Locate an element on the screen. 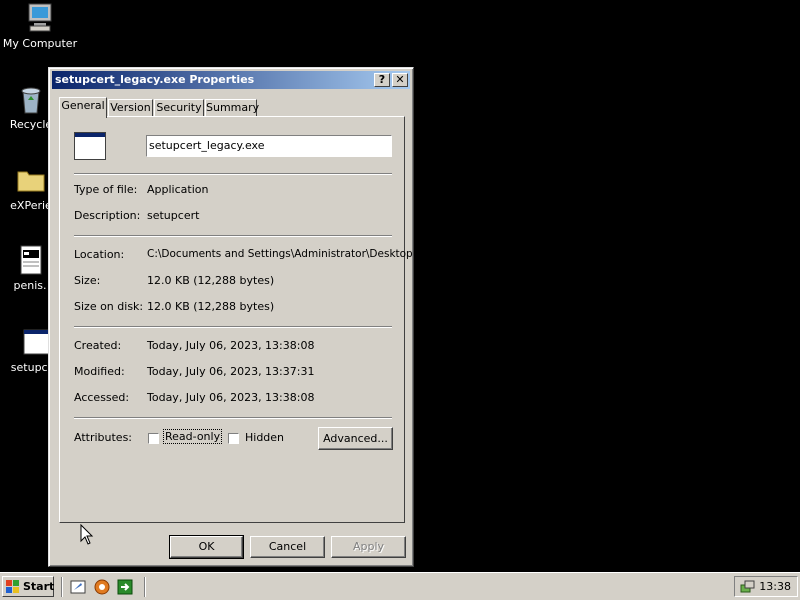  folder-icon is located at coordinates (31, 180).